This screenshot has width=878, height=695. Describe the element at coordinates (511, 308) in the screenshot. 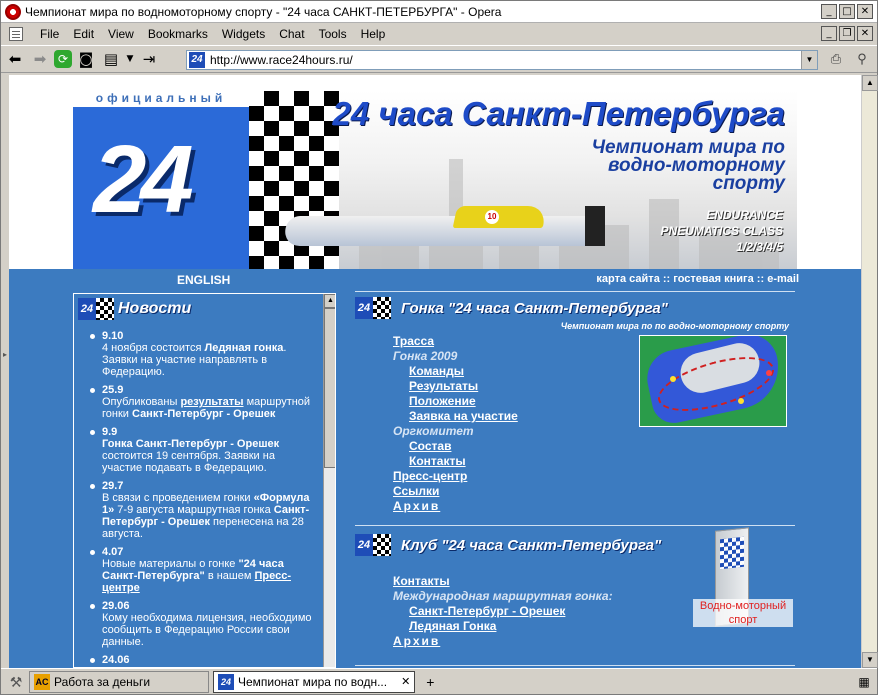

I see `race-header: 24 Гонка "24 часа Санкт-Петербурга"` at that location.